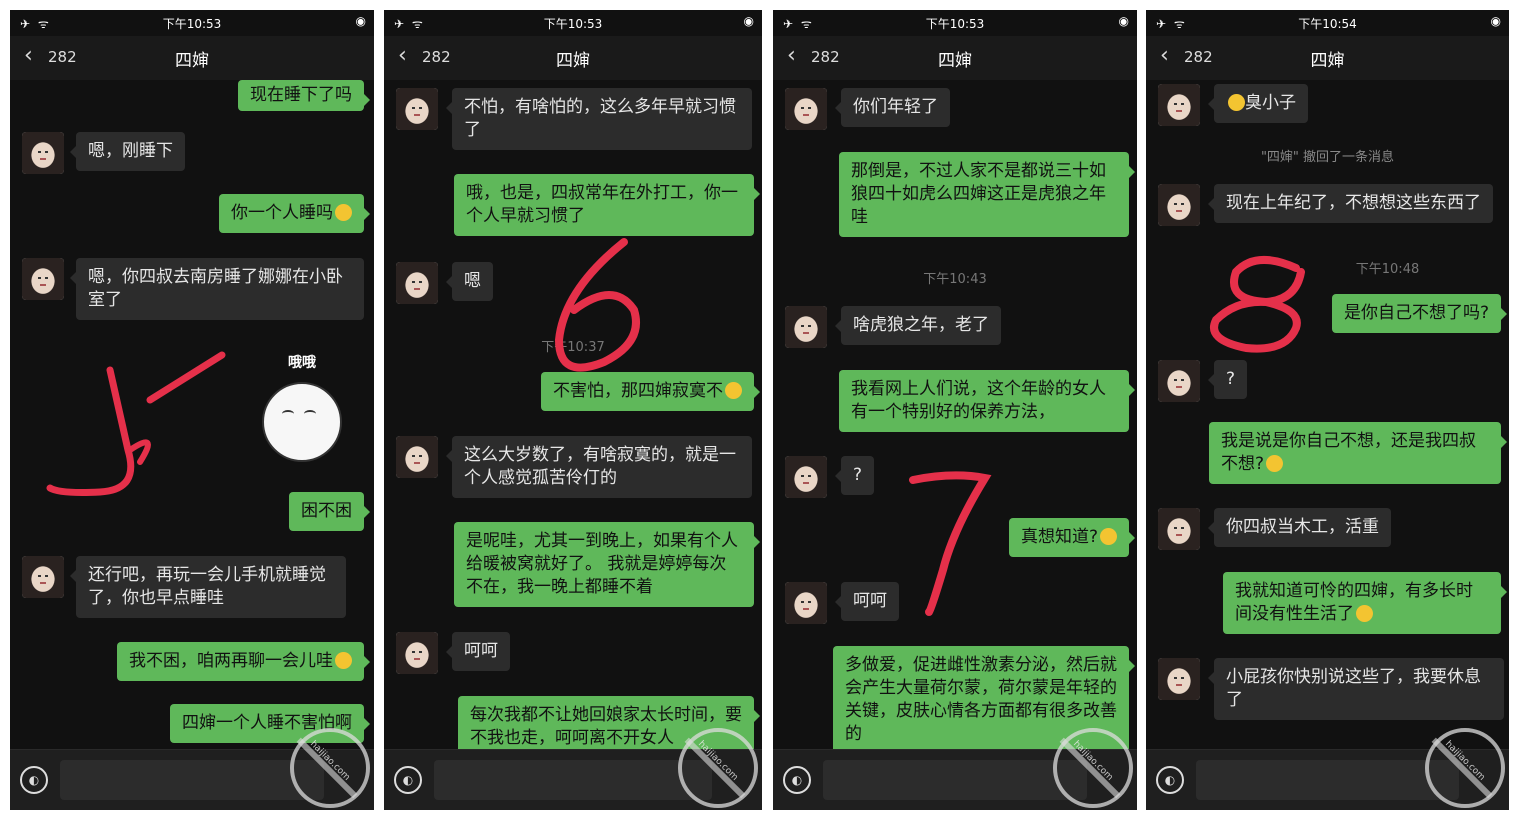 The height and width of the screenshot is (820, 1519). I want to click on message-bubble-incoming: 啥虎狼之年，老了, so click(918, 325).